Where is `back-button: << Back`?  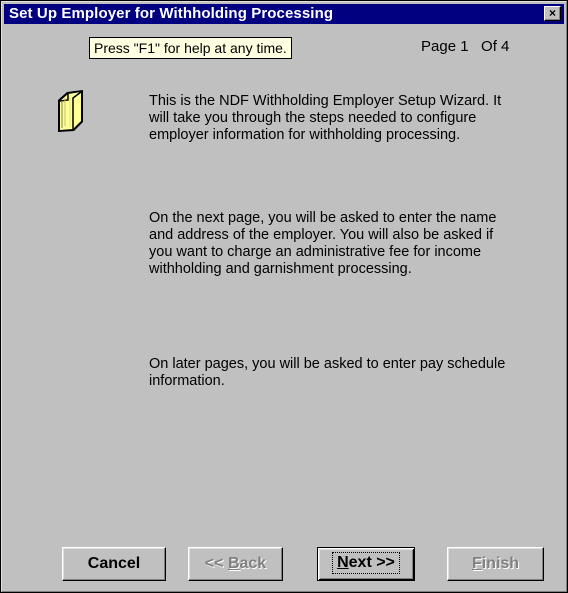 back-button: << Back is located at coordinates (235, 564).